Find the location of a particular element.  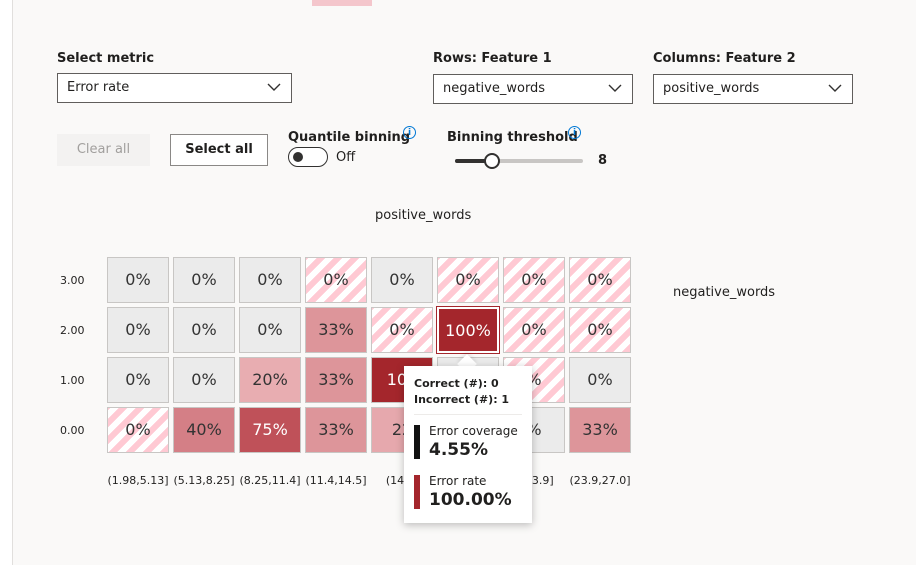

toggle-knob is located at coordinates (298, 157).